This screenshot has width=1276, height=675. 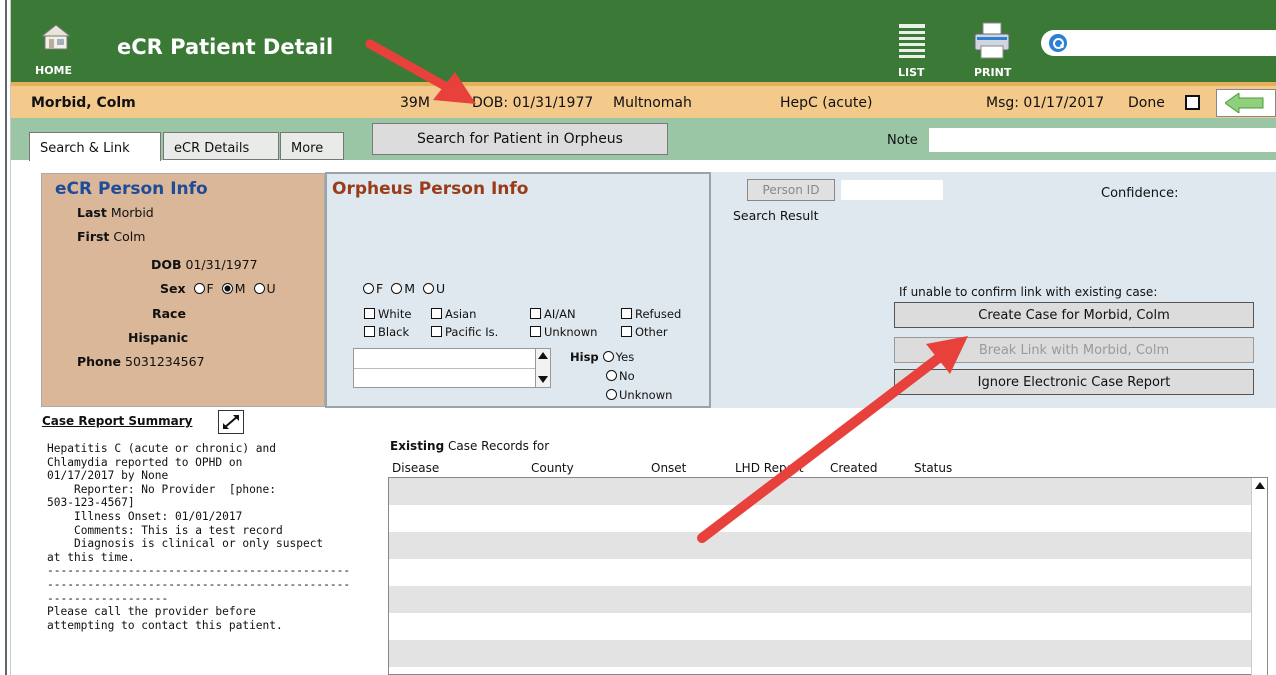 I want to click on page-title: eCR Patient Detail, so click(x=225, y=47).